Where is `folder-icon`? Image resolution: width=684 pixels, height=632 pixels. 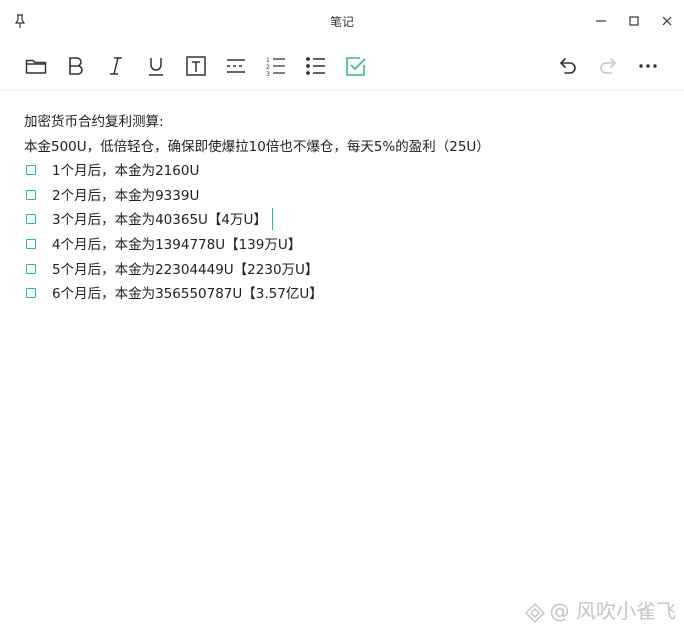 folder-icon is located at coordinates (36, 66).